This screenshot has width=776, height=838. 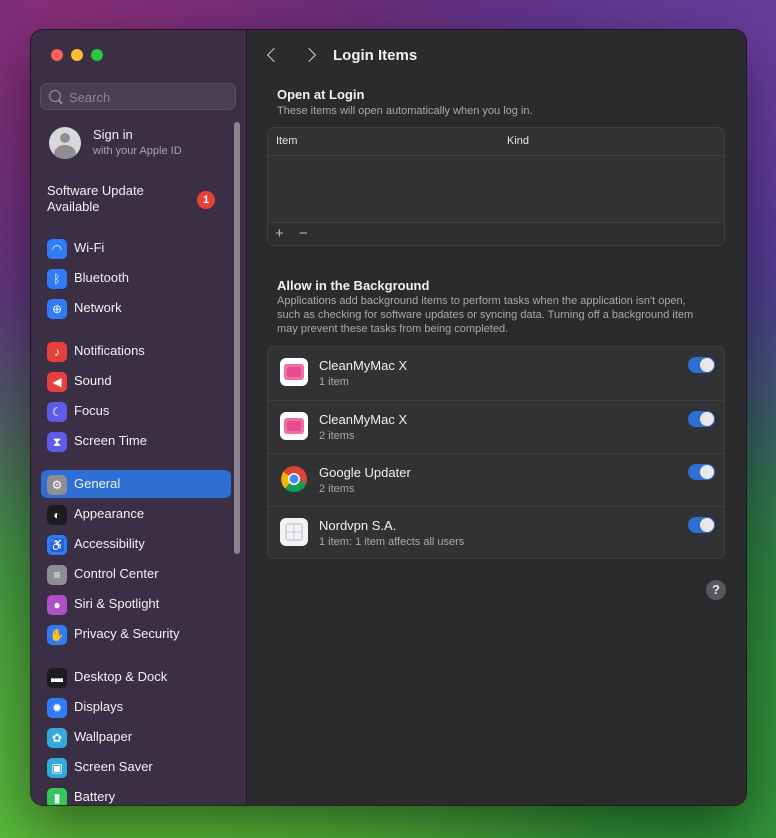 I want to click on bell-icon: ♪, so click(x=57, y=352).